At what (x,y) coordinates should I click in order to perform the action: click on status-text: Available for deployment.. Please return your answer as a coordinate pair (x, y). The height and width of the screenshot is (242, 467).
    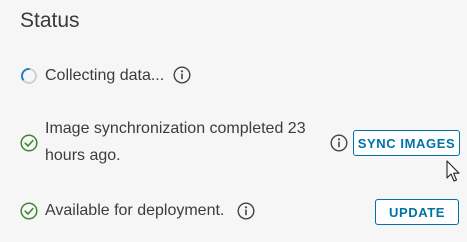
    Looking at the image, I should click on (135, 210).